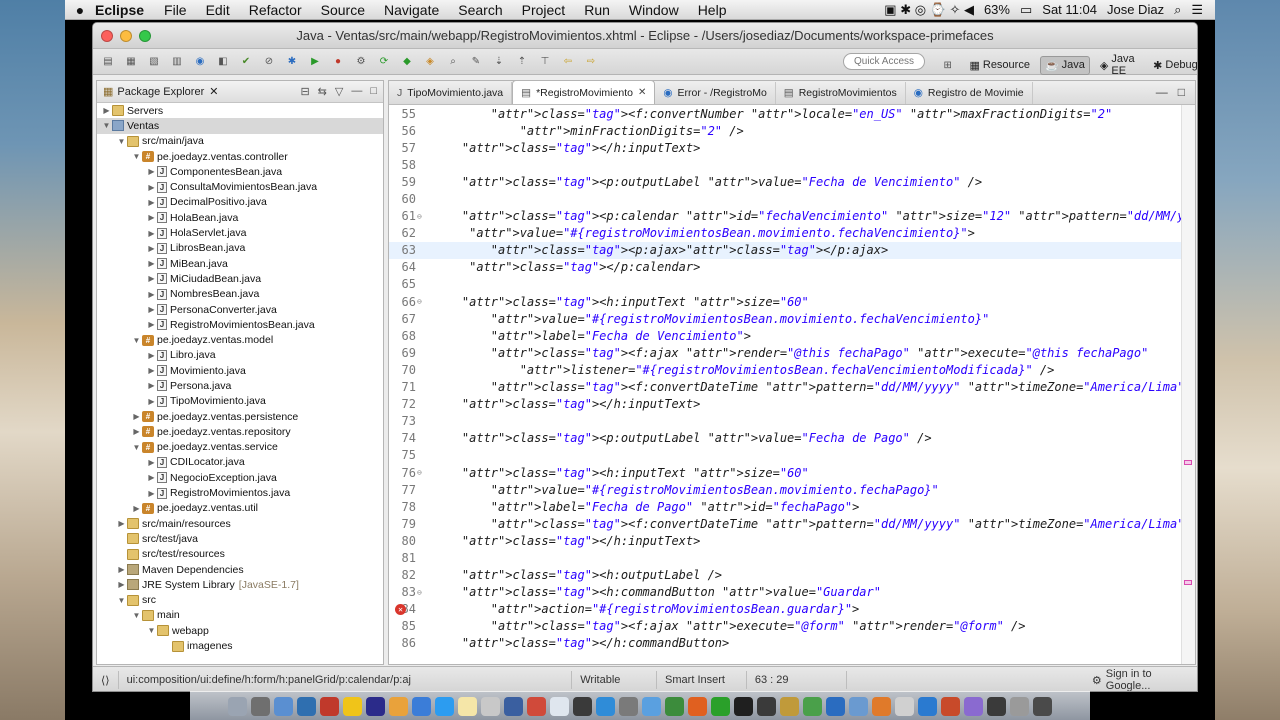  Describe the element at coordinates (451, 93) in the screenshot. I see `editor-tab: J TipoMovimiento.java` at that location.